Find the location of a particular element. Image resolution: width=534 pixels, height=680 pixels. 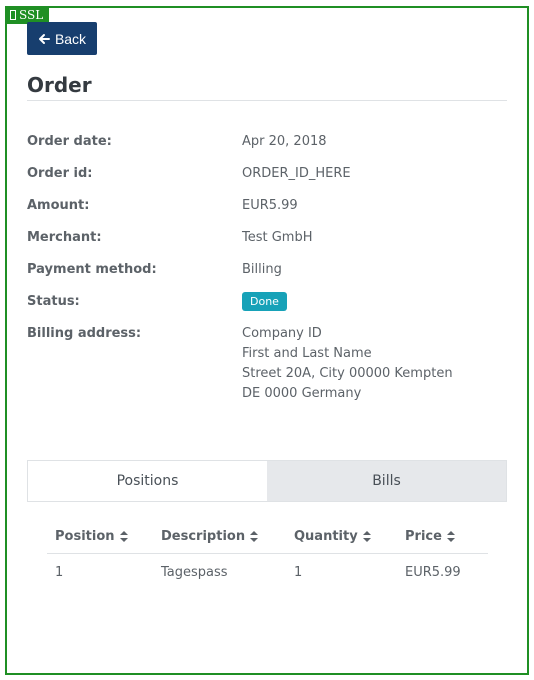

detail-label: Billing address: is located at coordinates (84, 333).